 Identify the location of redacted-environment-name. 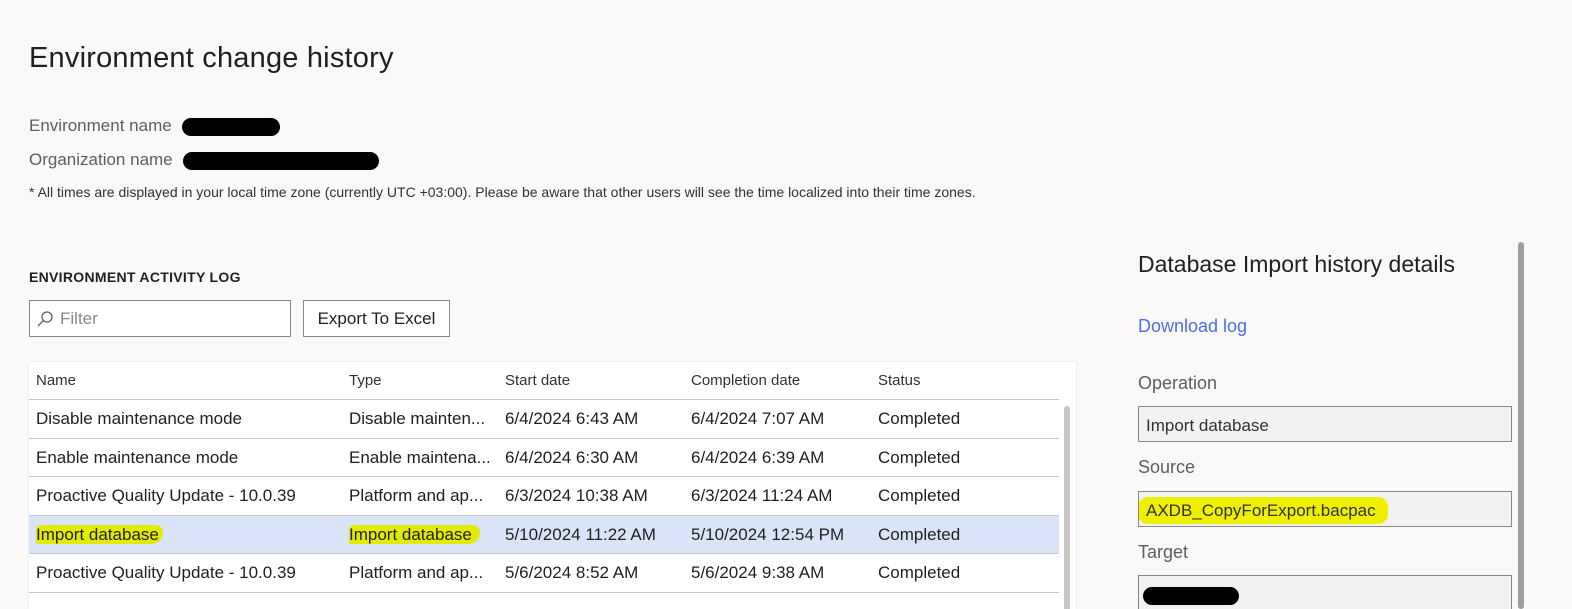
(231, 126).